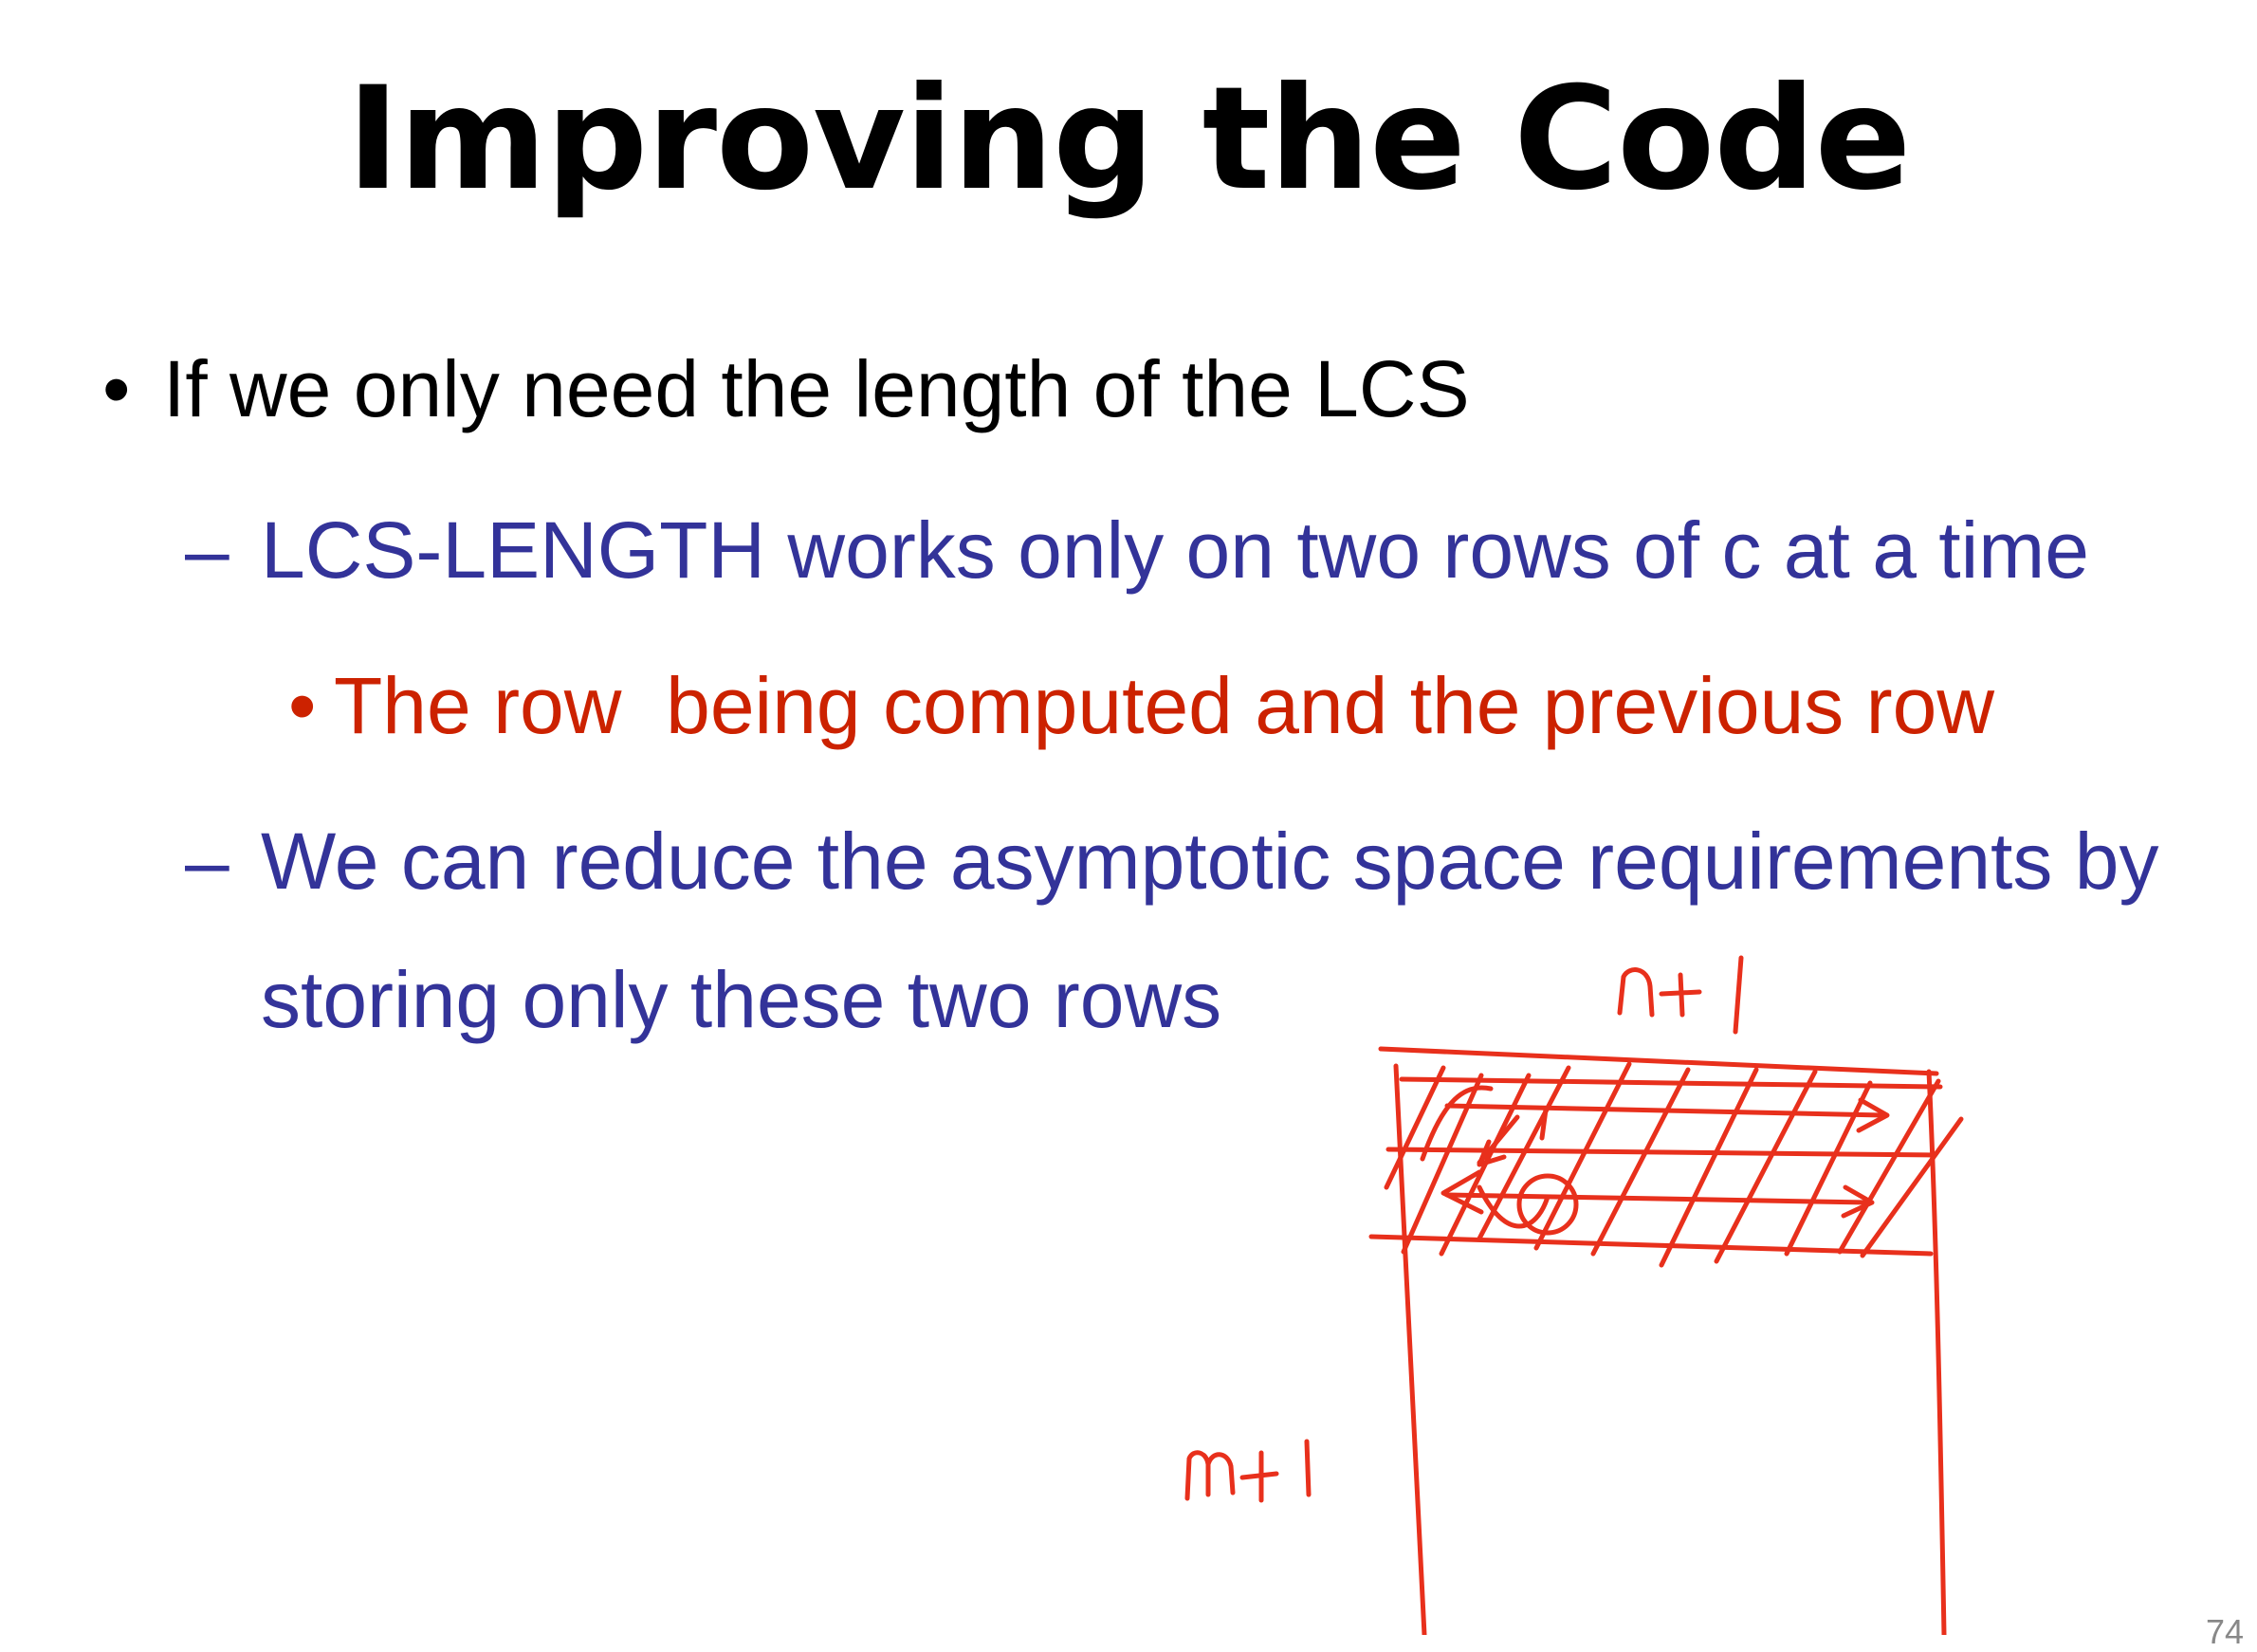 This screenshot has height=1652, width=2257. What do you see at coordinates (1665, 1166) in the screenshot?
I see `row-arrows` at bounding box center [1665, 1166].